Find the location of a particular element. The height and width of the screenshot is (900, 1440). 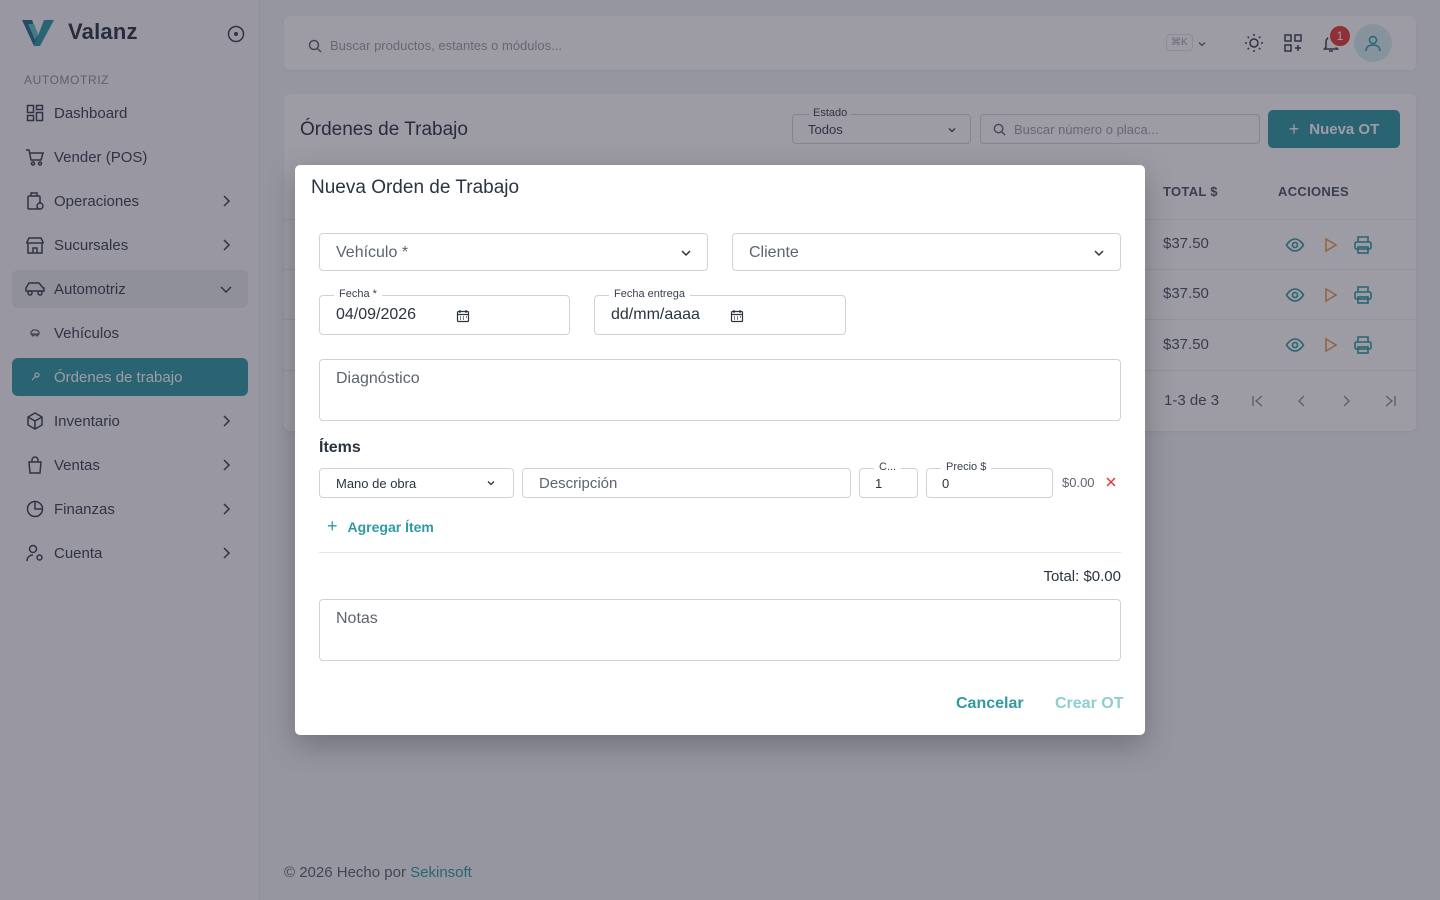

item-description-input: Descripción is located at coordinates (686, 483).